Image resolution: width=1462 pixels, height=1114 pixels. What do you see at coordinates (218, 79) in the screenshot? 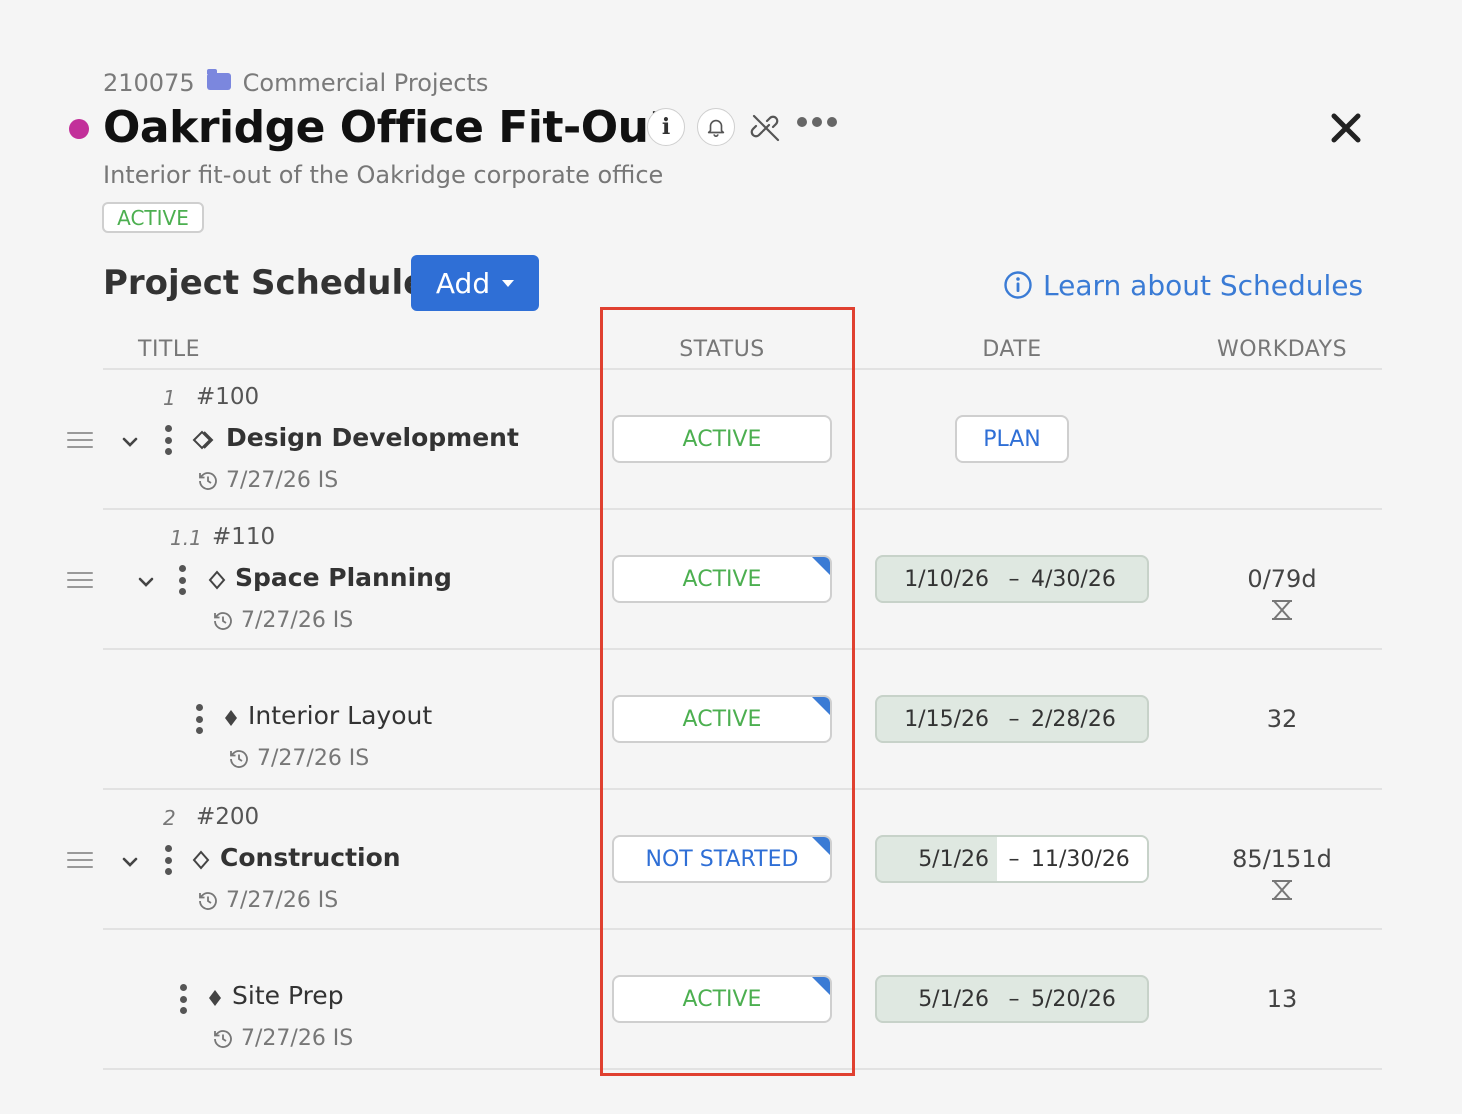
I see `folder-icon` at bounding box center [218, 79].